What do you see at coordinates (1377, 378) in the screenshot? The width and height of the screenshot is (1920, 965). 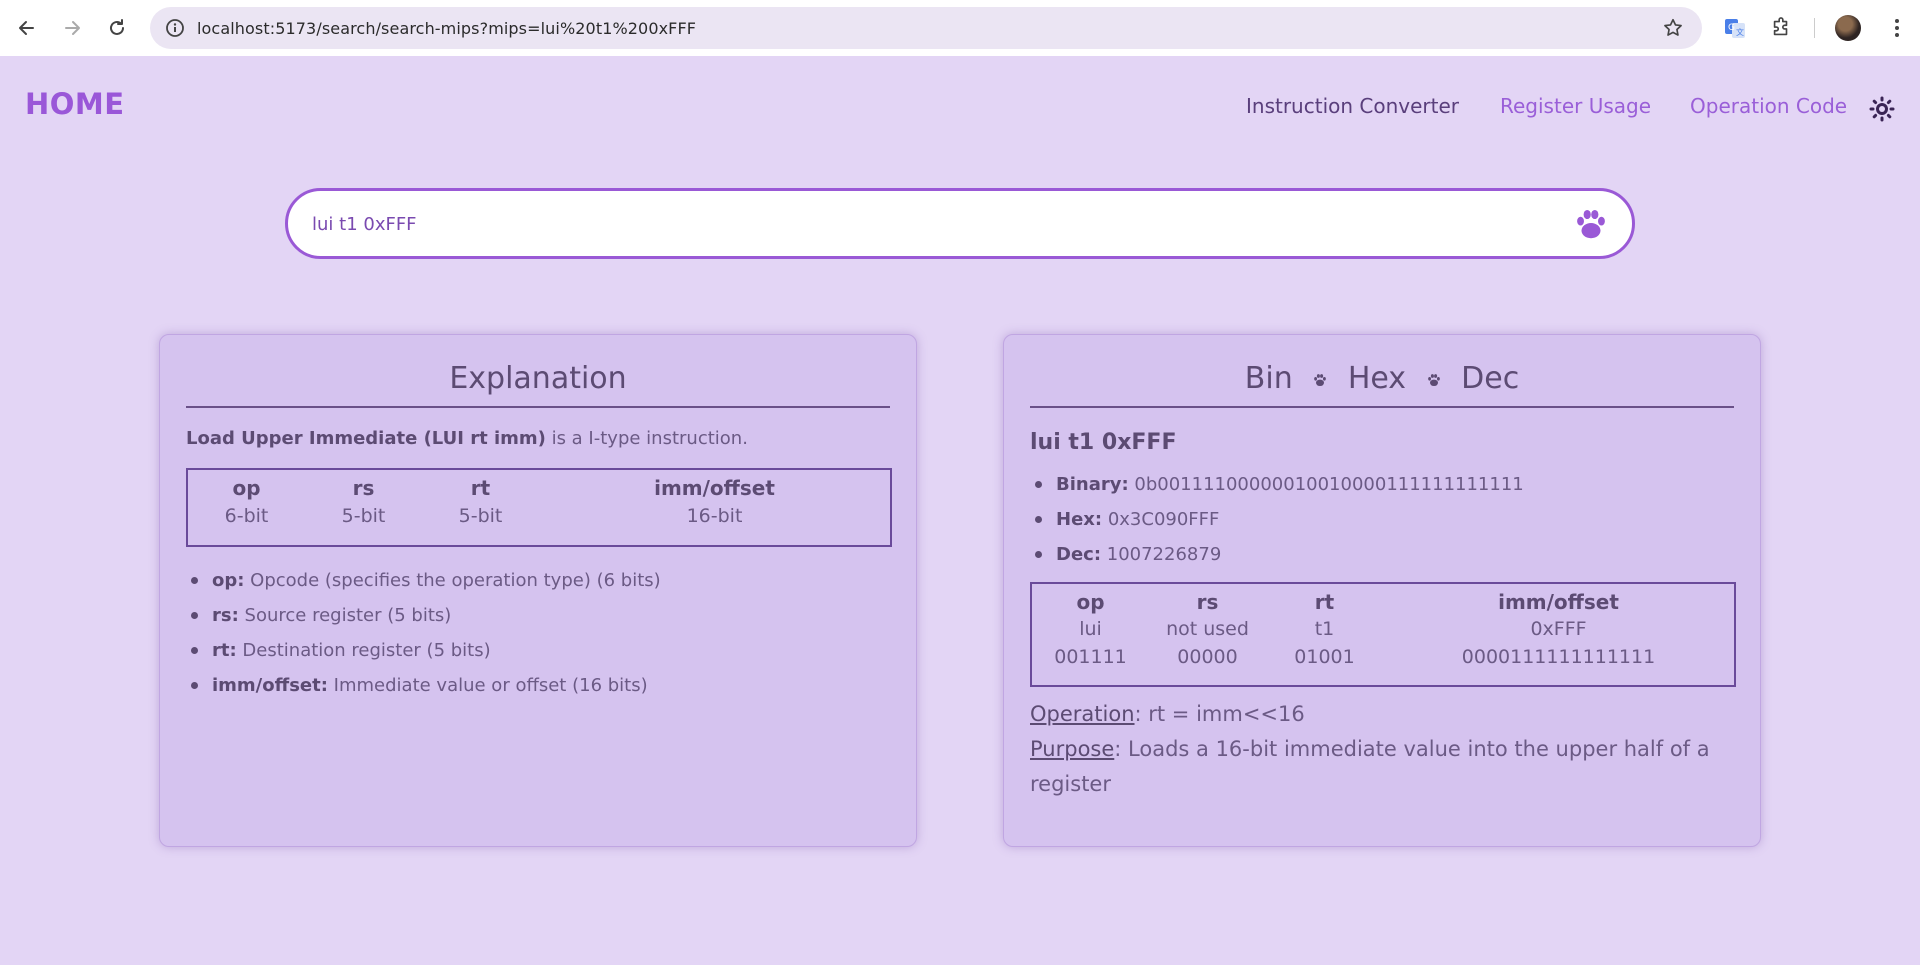 I see `title-hex: Hex` at bounding box center [1377, 378].